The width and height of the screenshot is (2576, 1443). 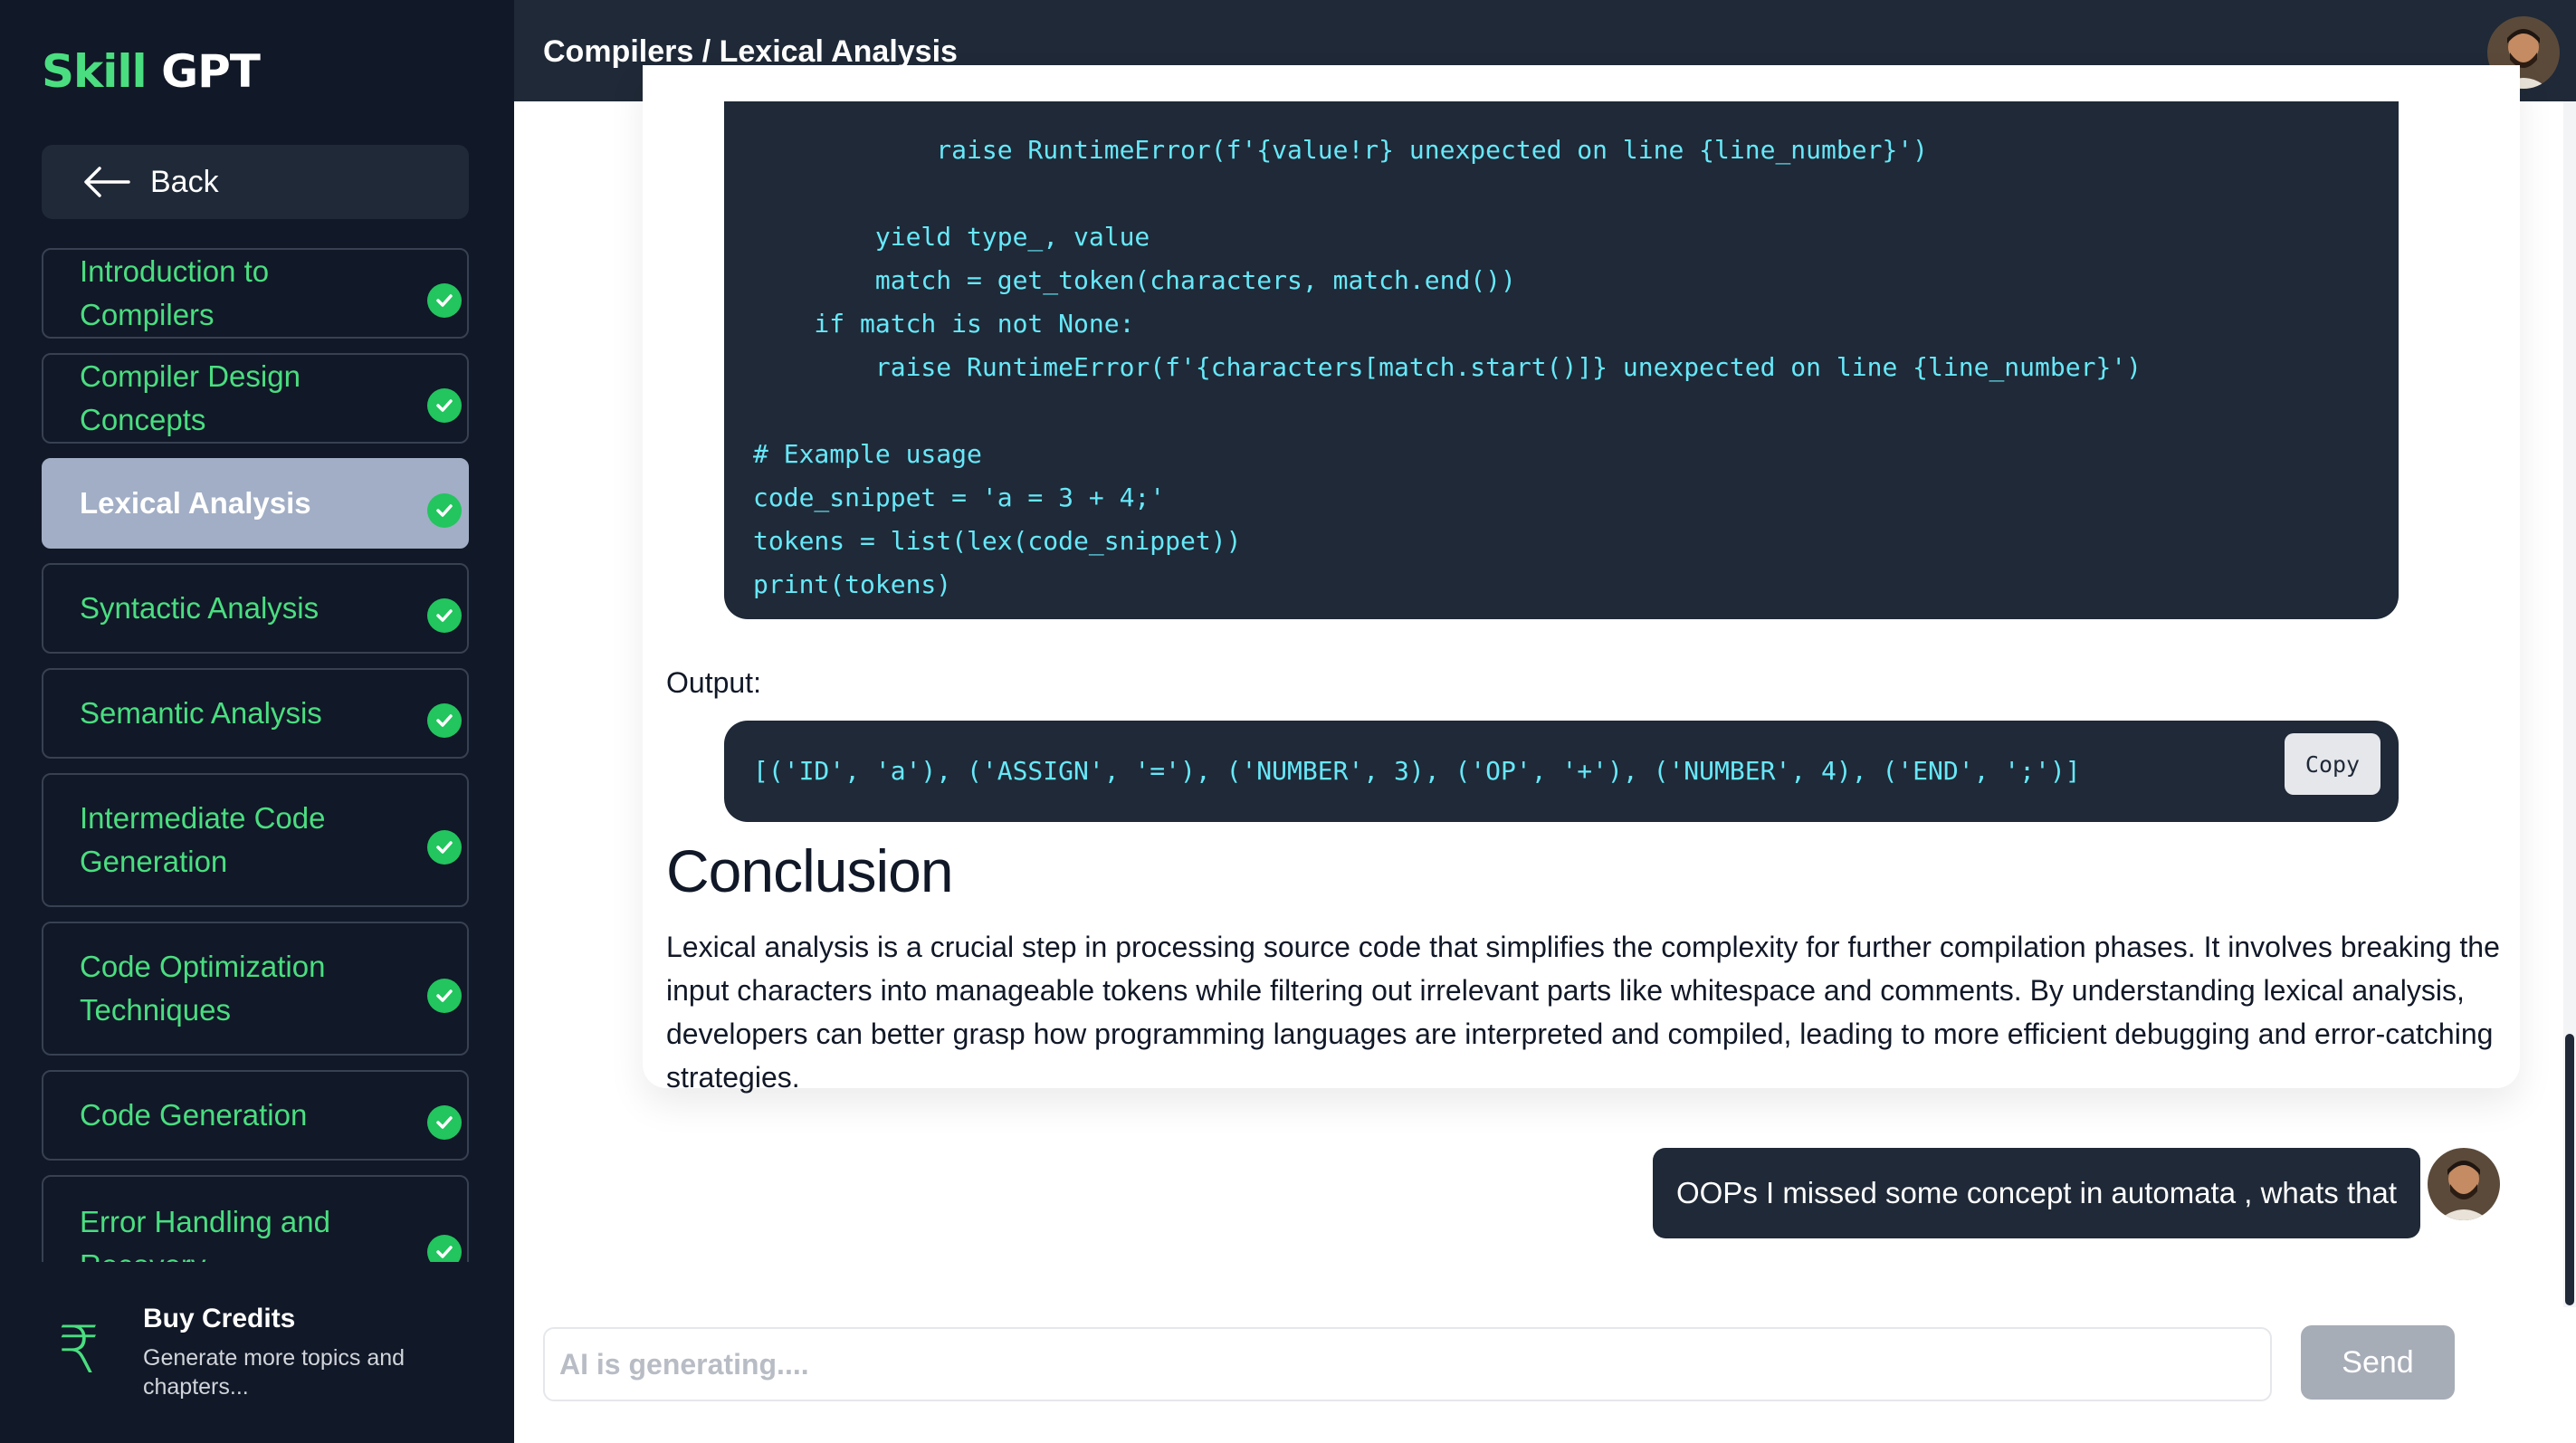 I want to click on sidebar-item-label: Intermediate Code Generation, so click(x=203, y=839).